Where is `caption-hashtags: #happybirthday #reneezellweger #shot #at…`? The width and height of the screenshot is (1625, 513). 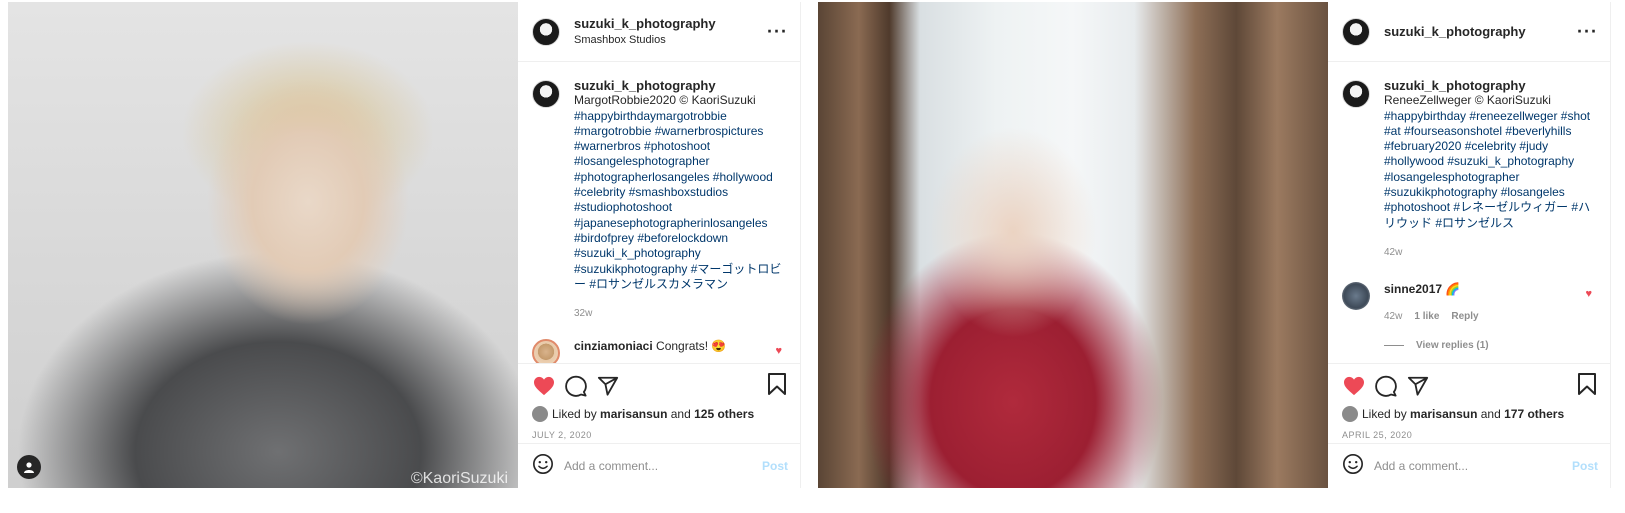
caption-hashtags: #happybirthday #reneezellweger #shot #at… is located at coordinates (1487, 169).